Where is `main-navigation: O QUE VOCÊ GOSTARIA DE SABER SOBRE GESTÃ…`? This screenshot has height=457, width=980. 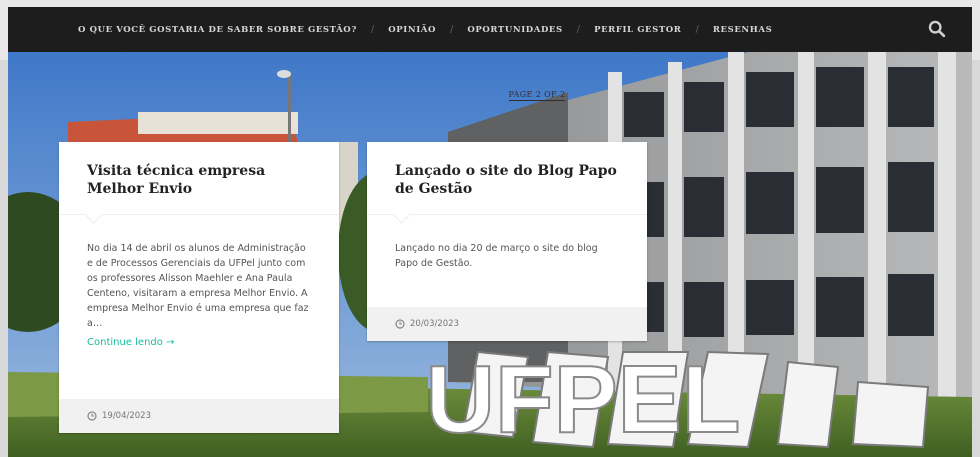
main-navigation: O QUE VOCÊ GOSTARIA DE SABER SOBRE GESTÃ… is located at coordinates (490, 29).